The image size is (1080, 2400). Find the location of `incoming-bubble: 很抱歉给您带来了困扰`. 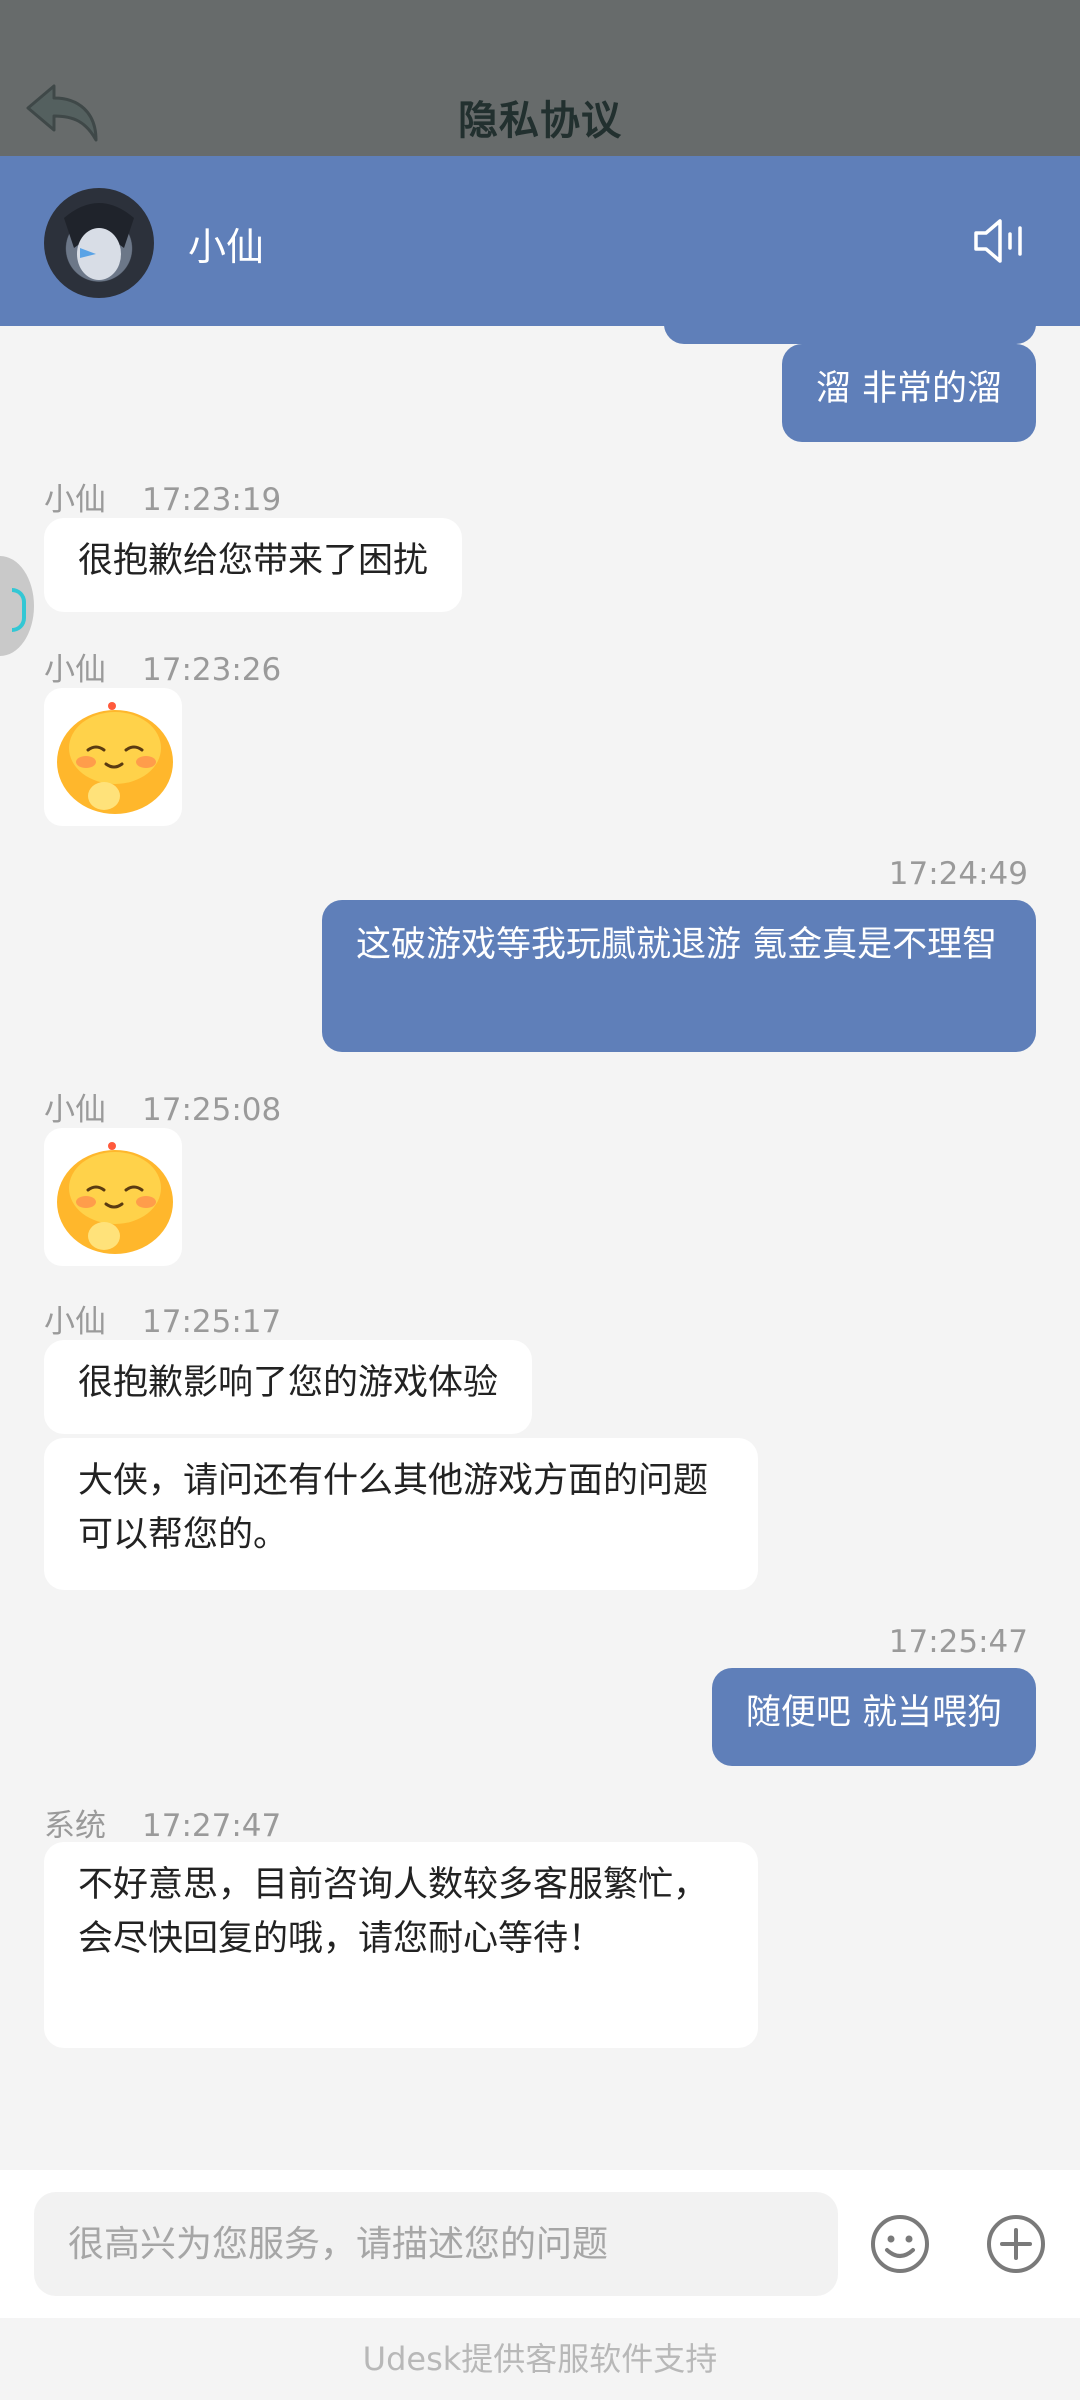

incoming-bubble: 很抱歉给您带来了困扰 is located at coordinates (253, 565).